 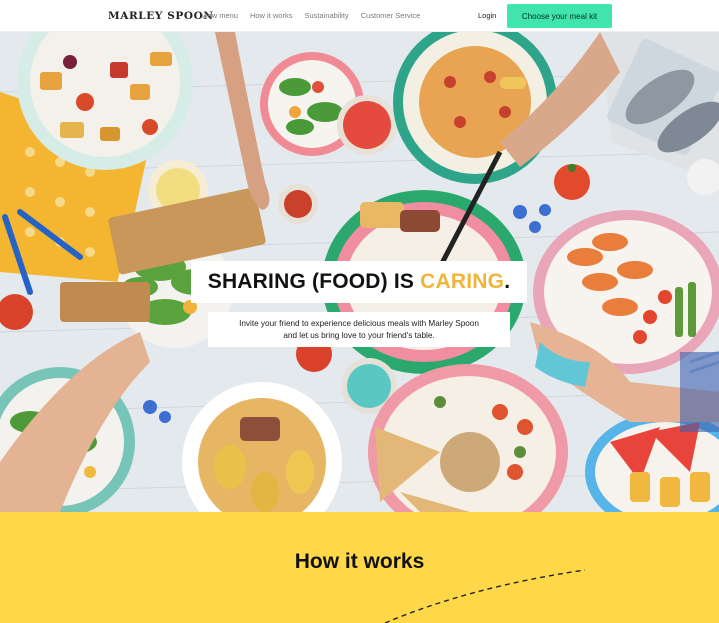 What do you see at coordinates (219, 15) in the screenshot?
I see `nav-view-menu: View menu` at bounding box center [219, 15].